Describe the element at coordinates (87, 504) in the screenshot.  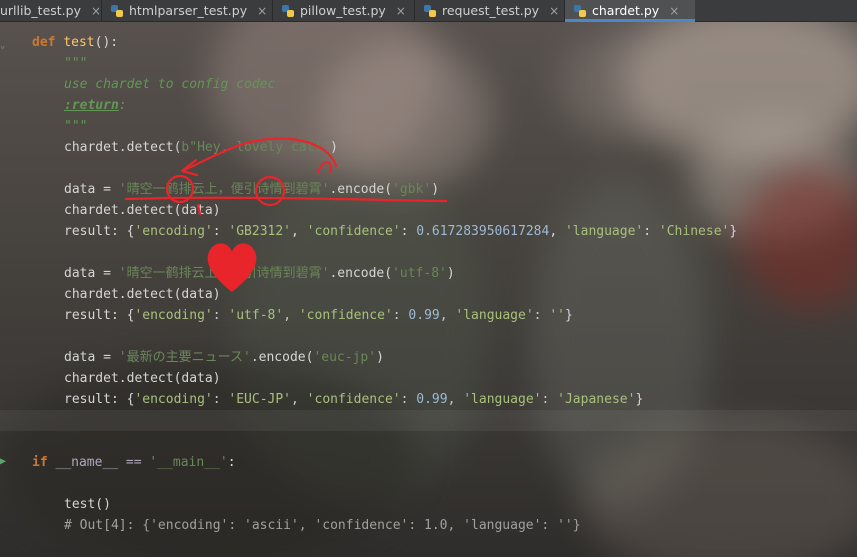
I see `code-line: test()` at that location.